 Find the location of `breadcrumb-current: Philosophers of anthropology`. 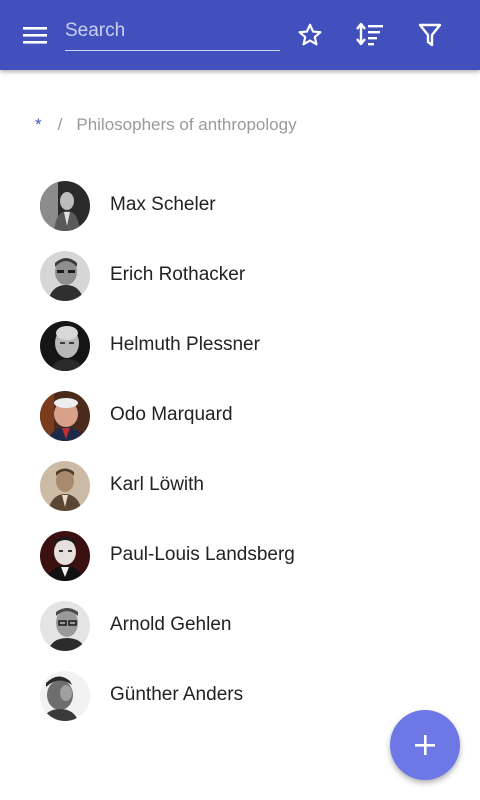

breadcrumb-current: Philosophers of anthropology is located at coordinates (186, 124).